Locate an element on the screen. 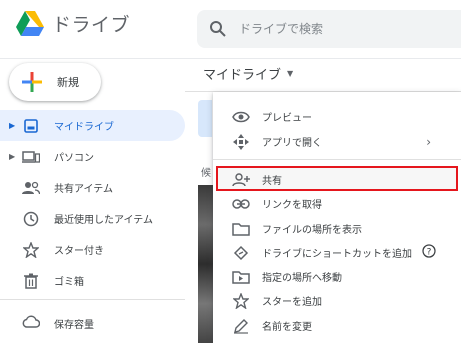 The width and height of the screenshot is (461, 343). breadcrumb-label: マイドライブ is located at coordinates (242, 75).